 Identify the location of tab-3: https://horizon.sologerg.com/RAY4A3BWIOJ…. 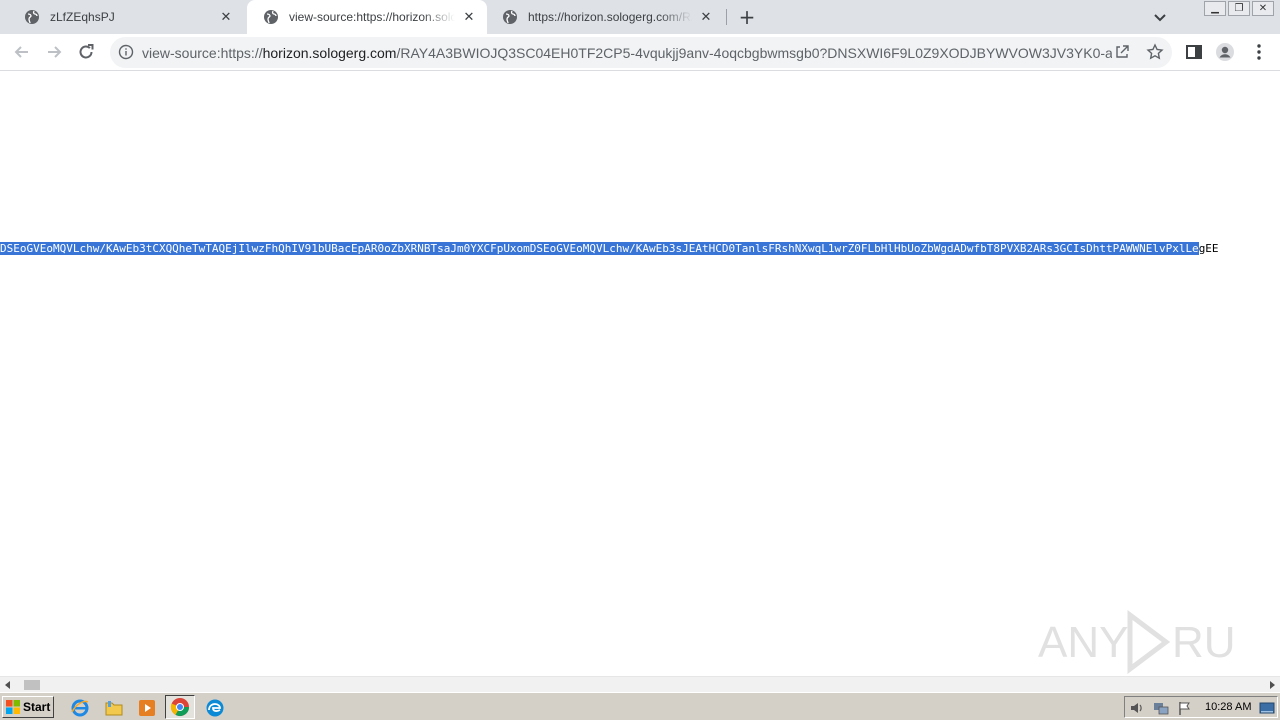
(605, 17).